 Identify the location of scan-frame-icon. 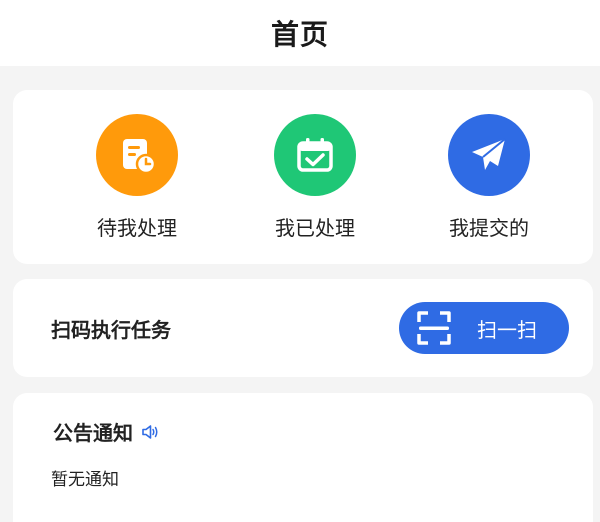
(434, 328).